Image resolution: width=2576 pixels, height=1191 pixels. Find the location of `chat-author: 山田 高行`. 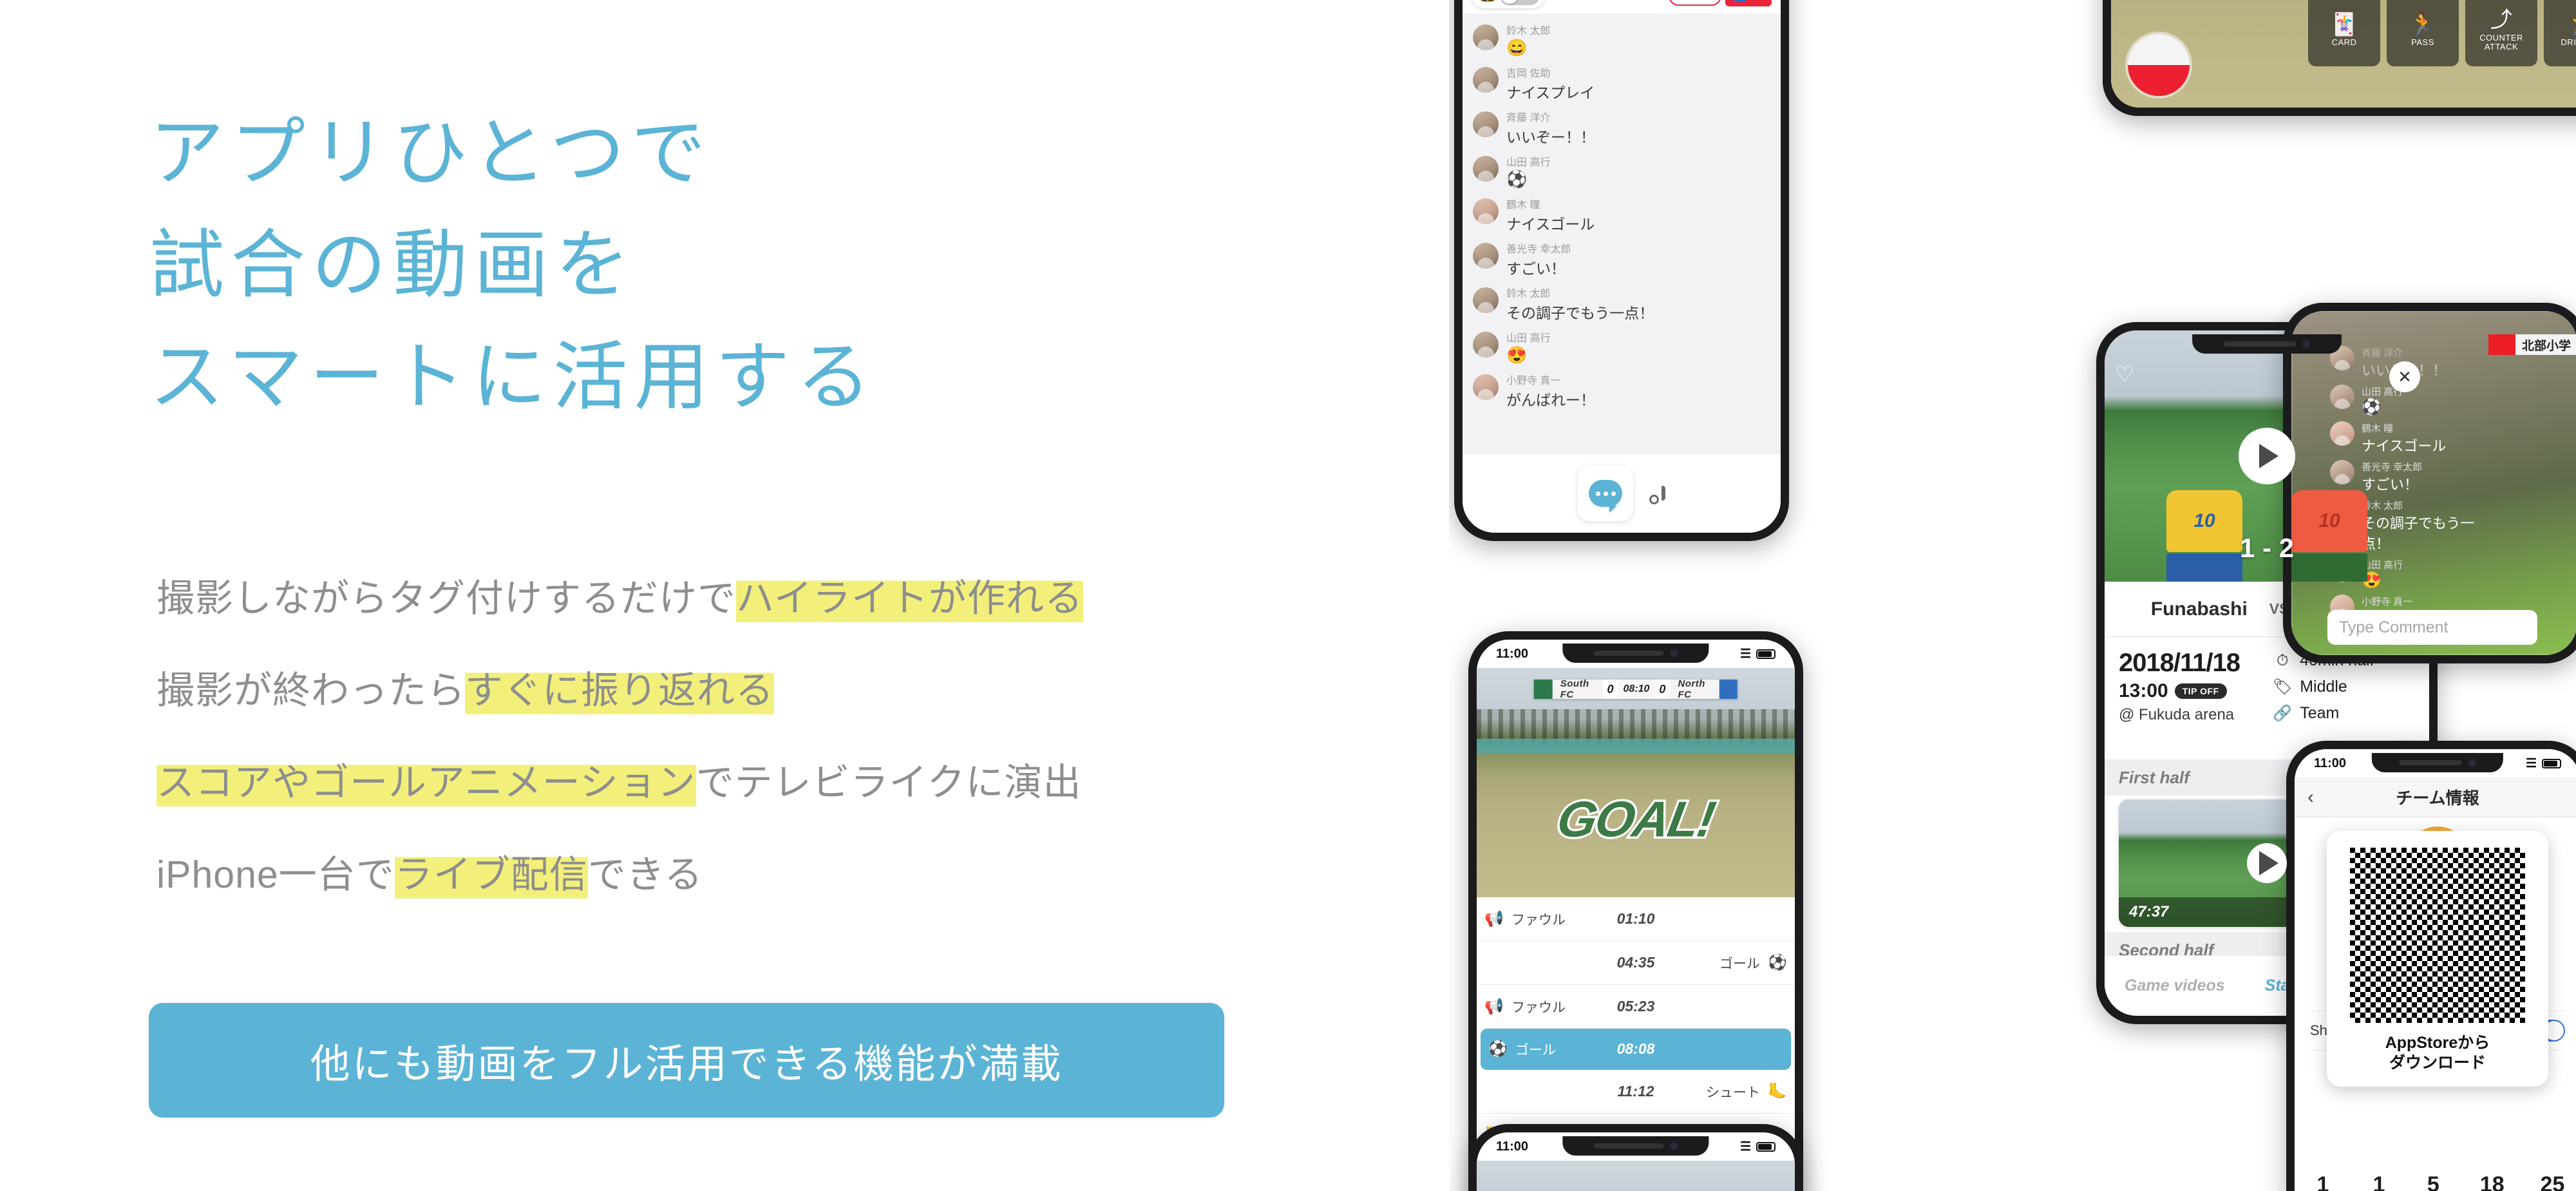

chat-author: 山田 高行 is located at coordinates (1529, 338).